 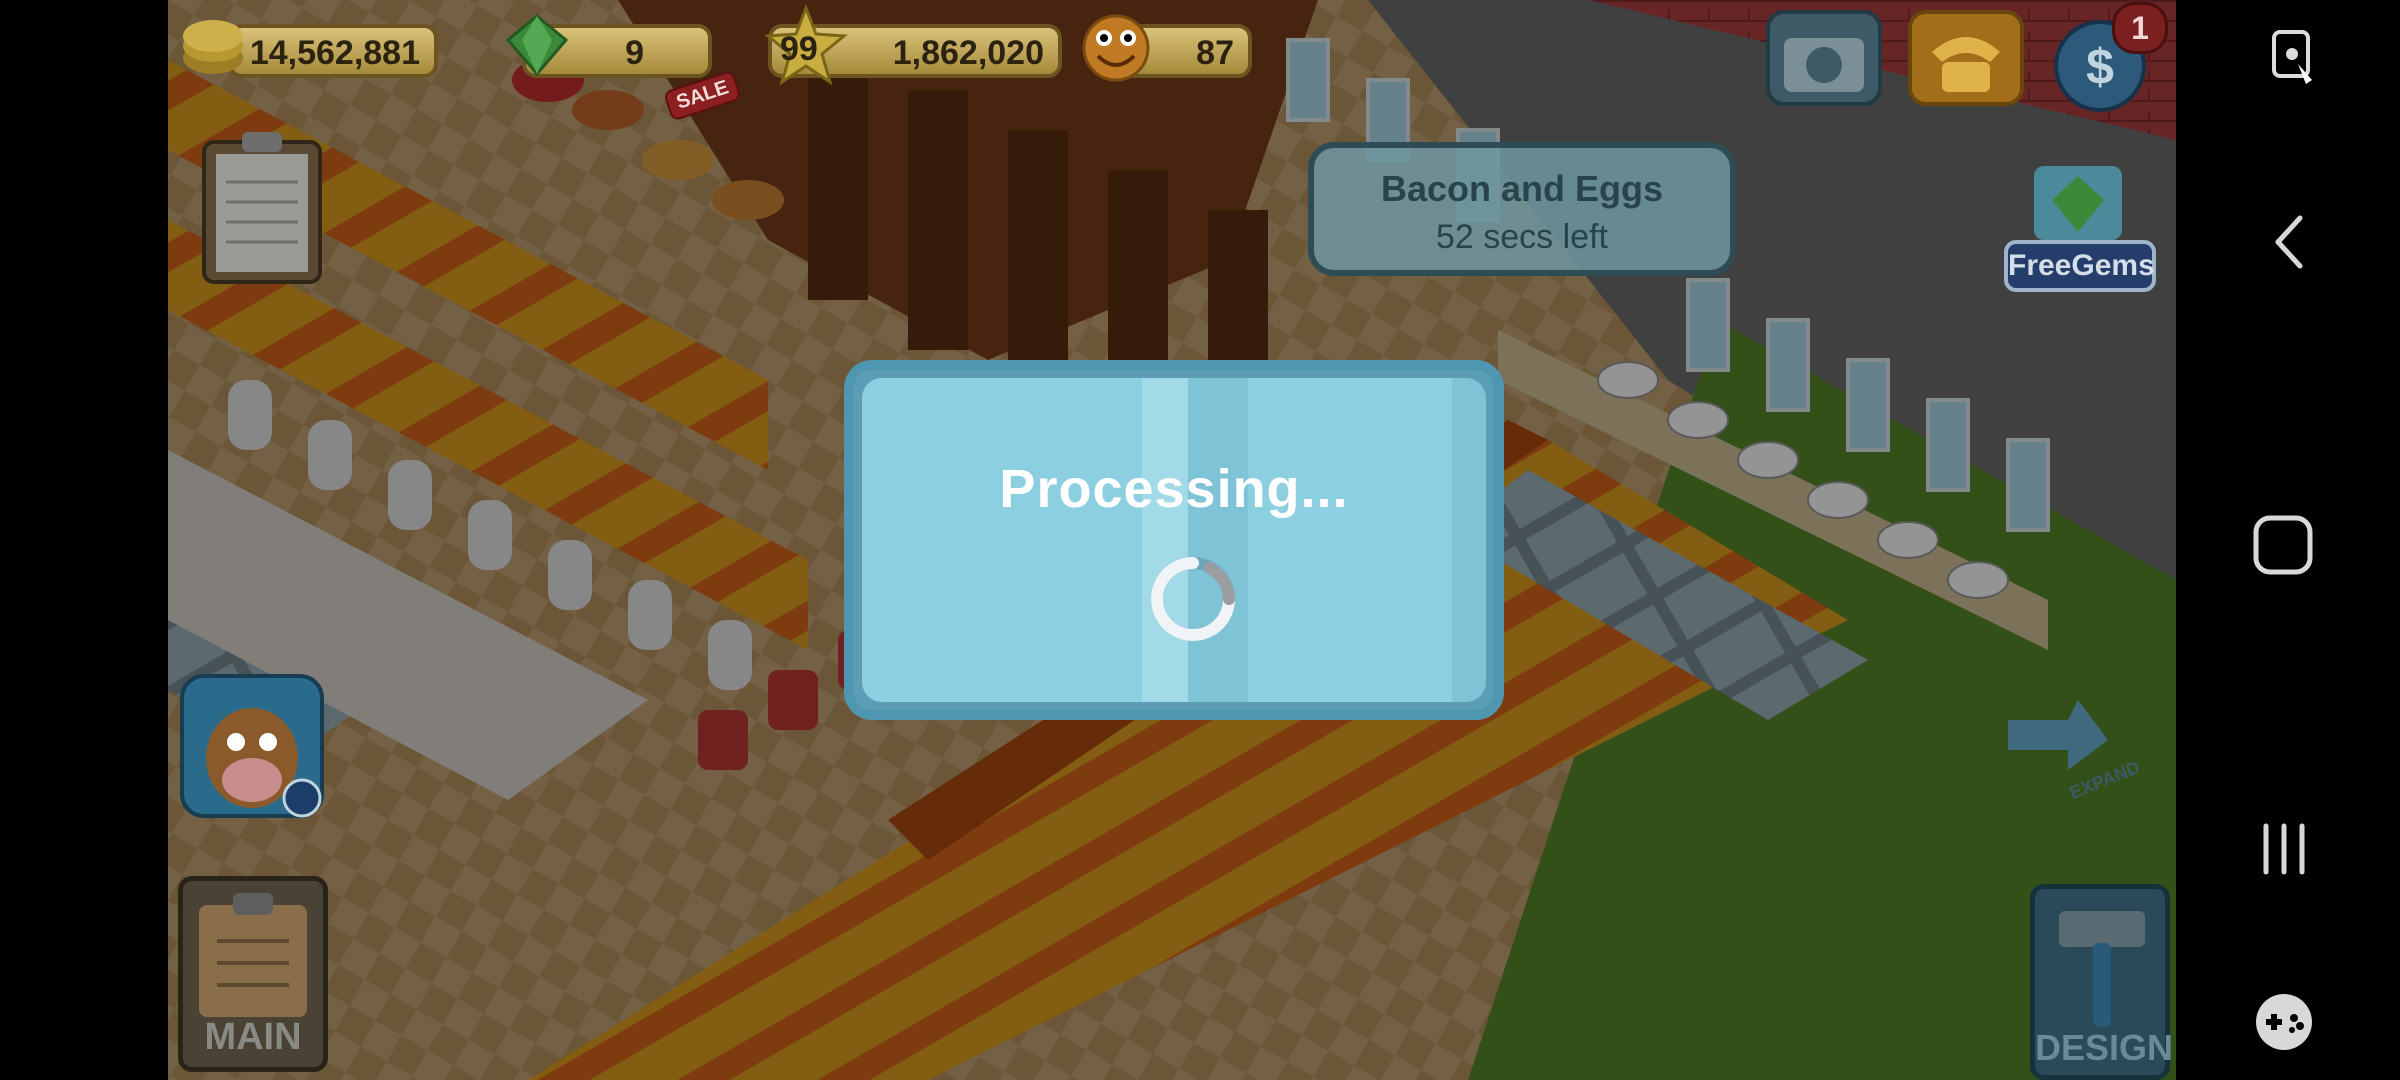 What do you see at coordinates (1193, 599) in the screenshot?
I see `loading-spinner-icon` at bounding box center [1193, 599].